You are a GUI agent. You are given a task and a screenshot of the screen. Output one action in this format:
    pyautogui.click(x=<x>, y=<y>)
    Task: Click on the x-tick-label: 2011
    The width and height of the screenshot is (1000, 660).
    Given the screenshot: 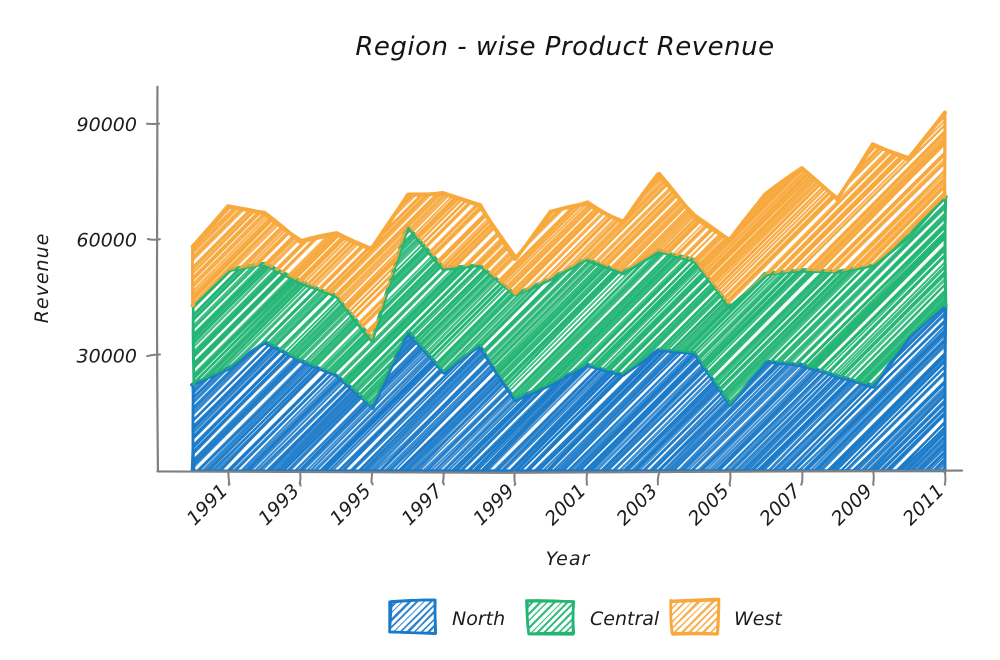 What is the action you would take?
    pyautogui.click(x=924, y=505)
    